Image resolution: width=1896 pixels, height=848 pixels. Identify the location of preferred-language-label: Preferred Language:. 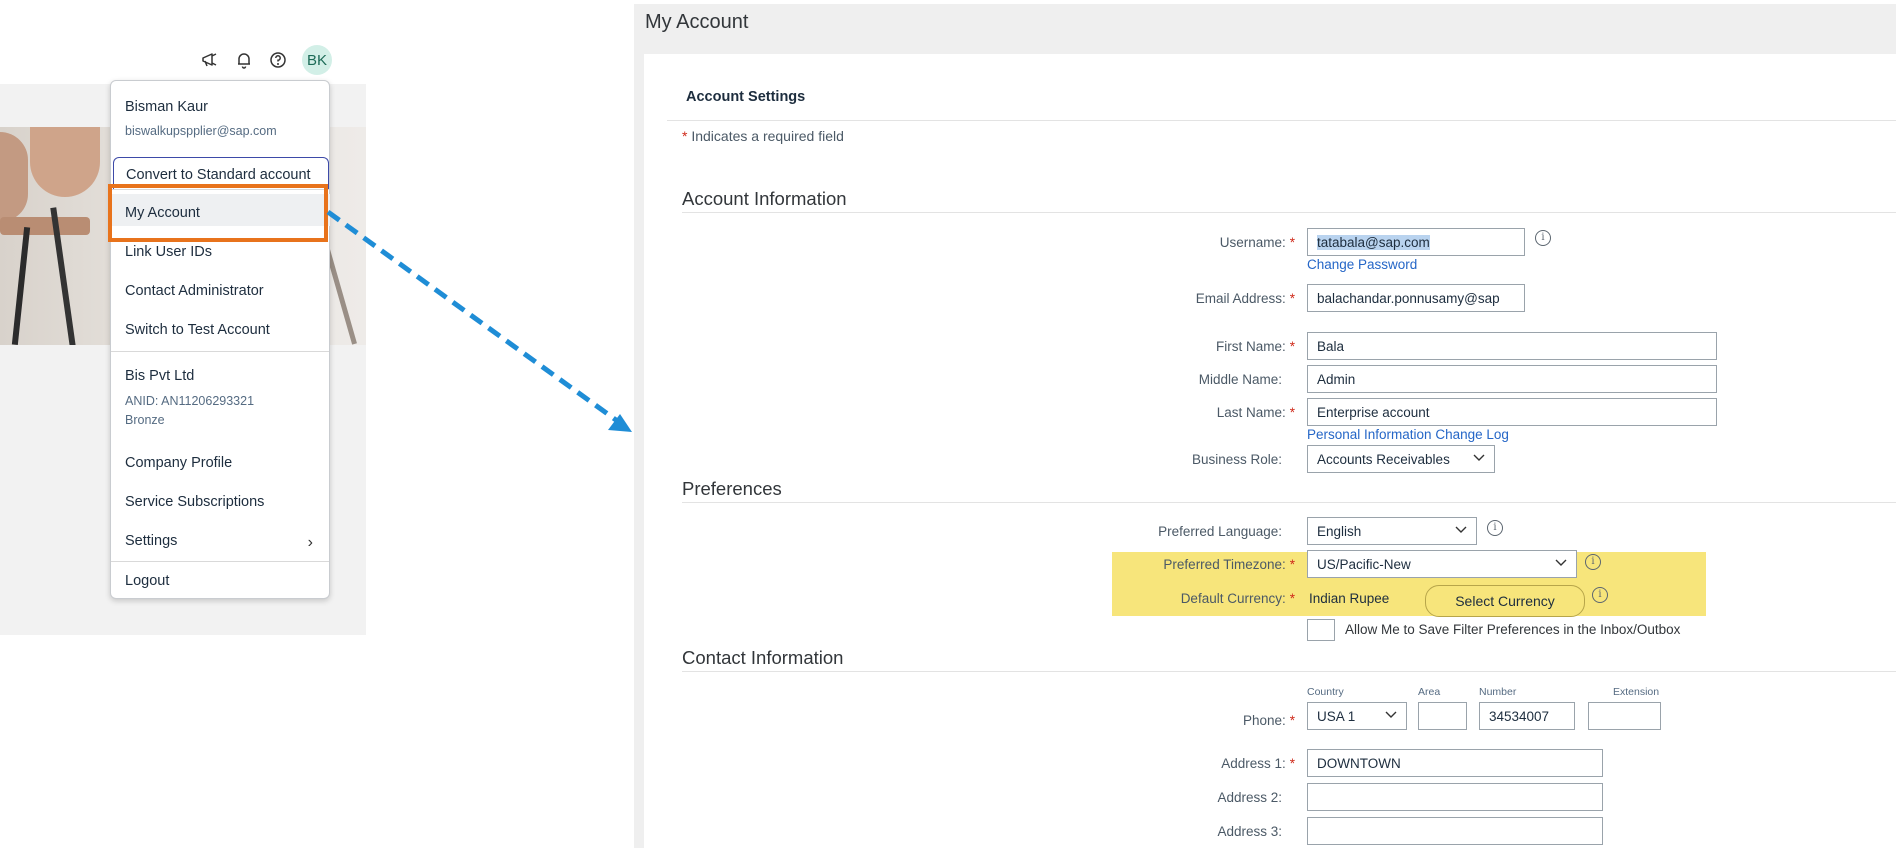
(1220, 531).